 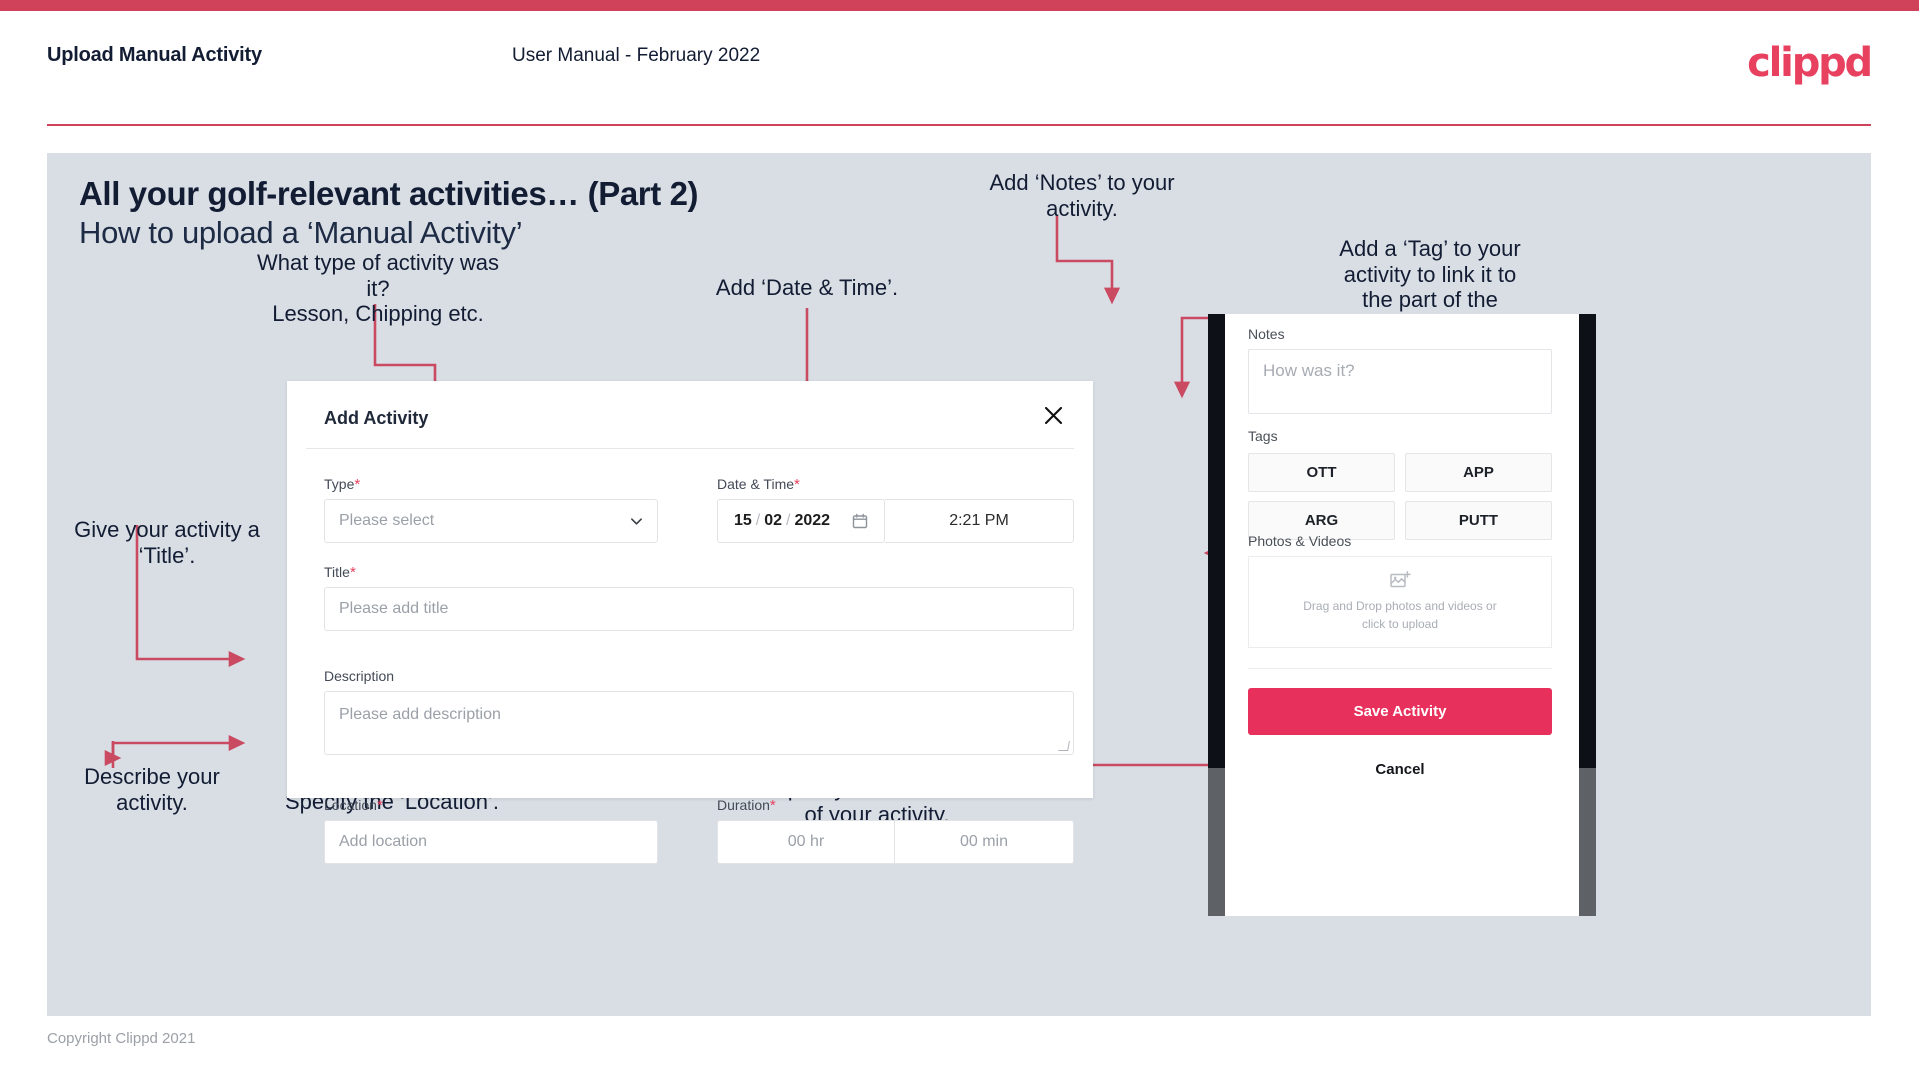 I want to click on cancel-button: Cancel, so click(x=1400, y=769).